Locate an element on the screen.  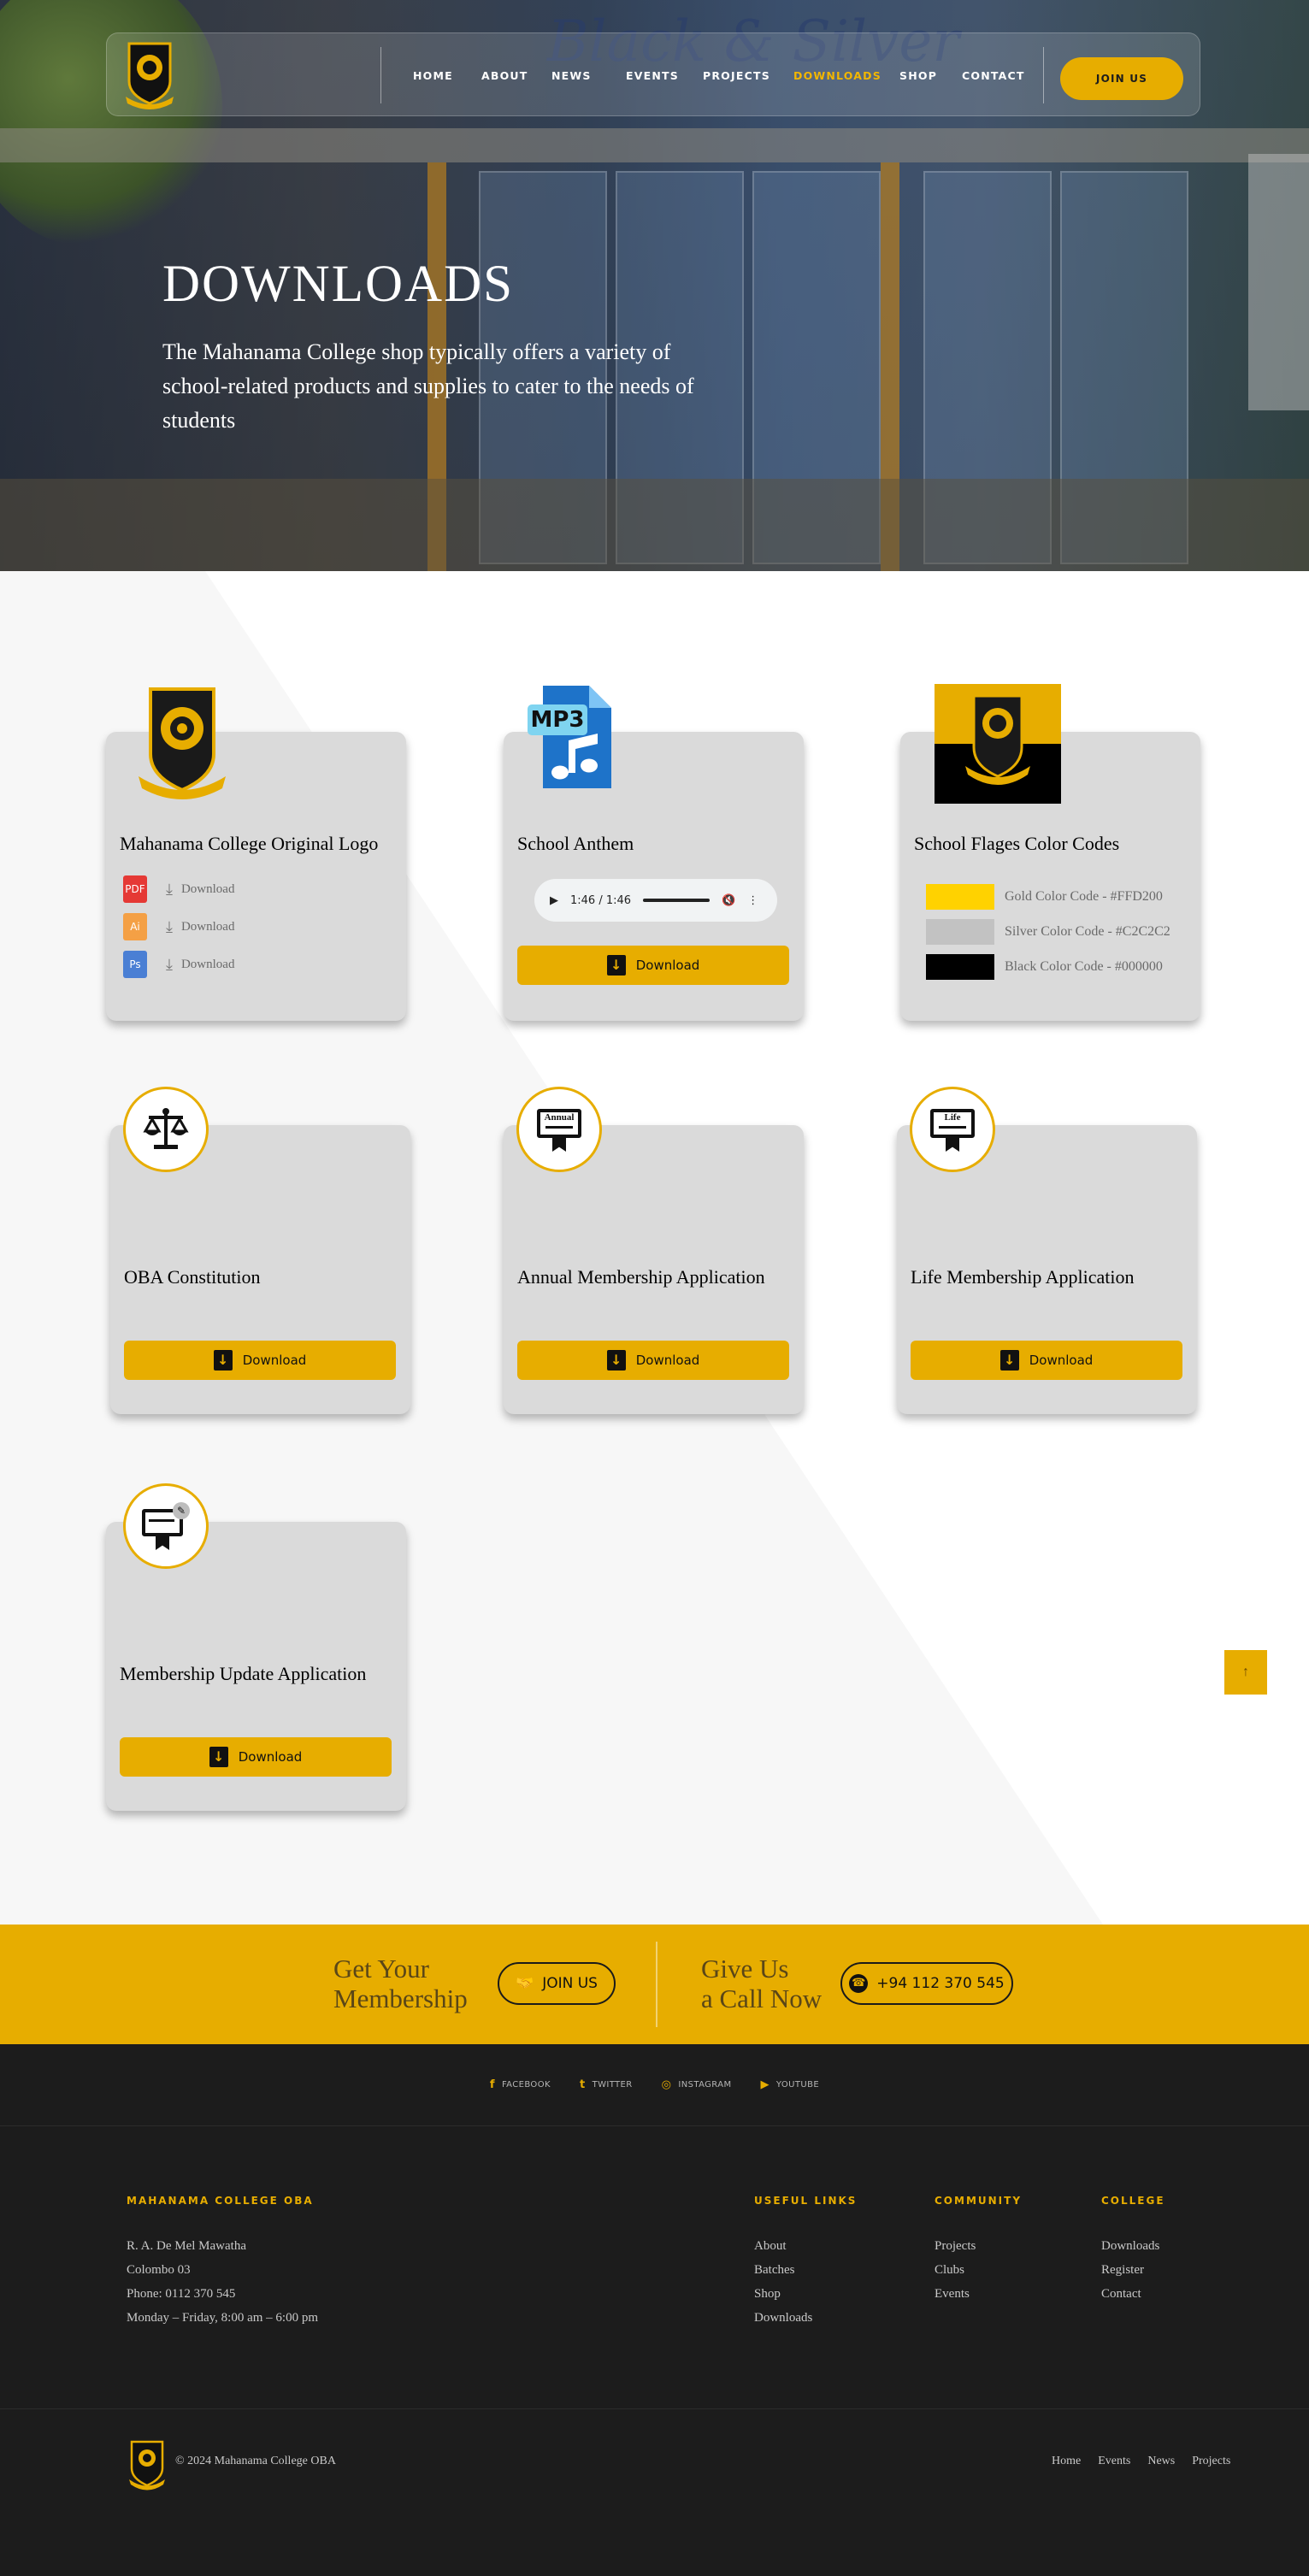
cta-call-line1: Give Us is located at coordinates (745, 1969).